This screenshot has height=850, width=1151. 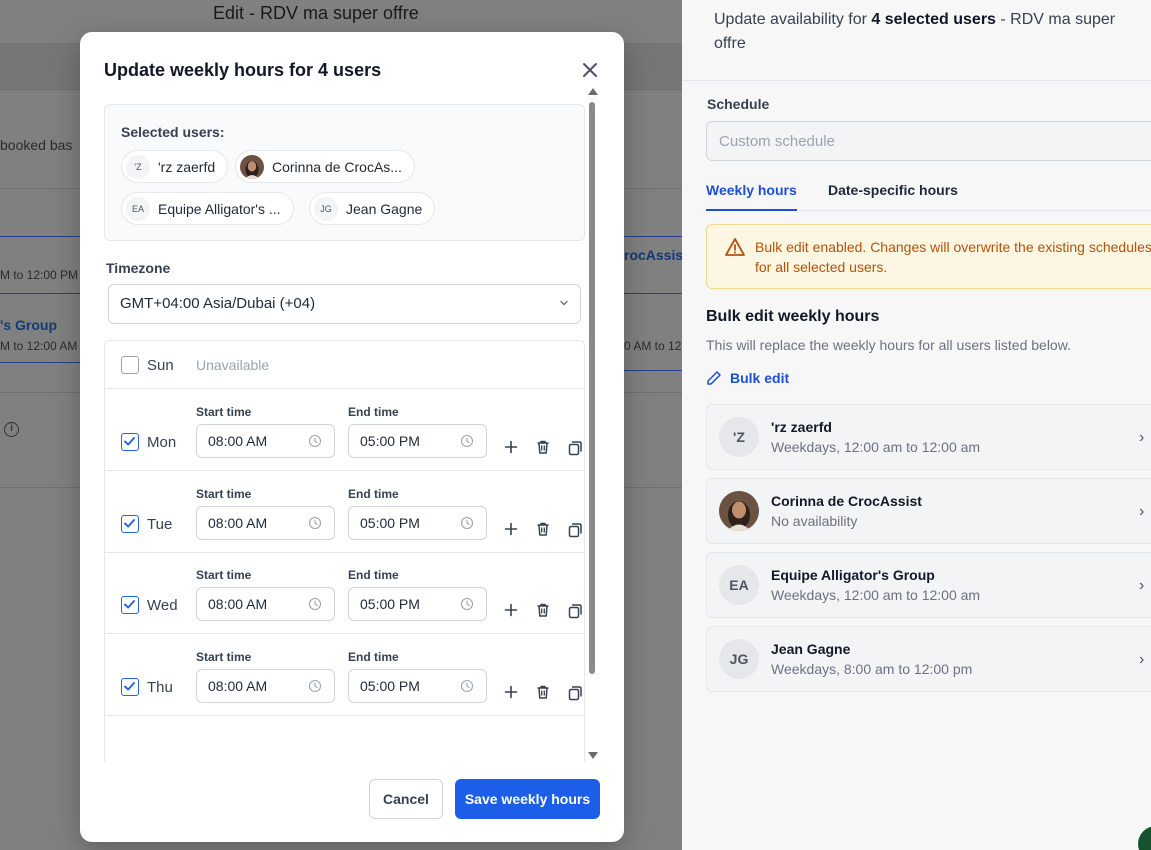 I want to click on day-checkbox-mon, so click(x=130, y=442).